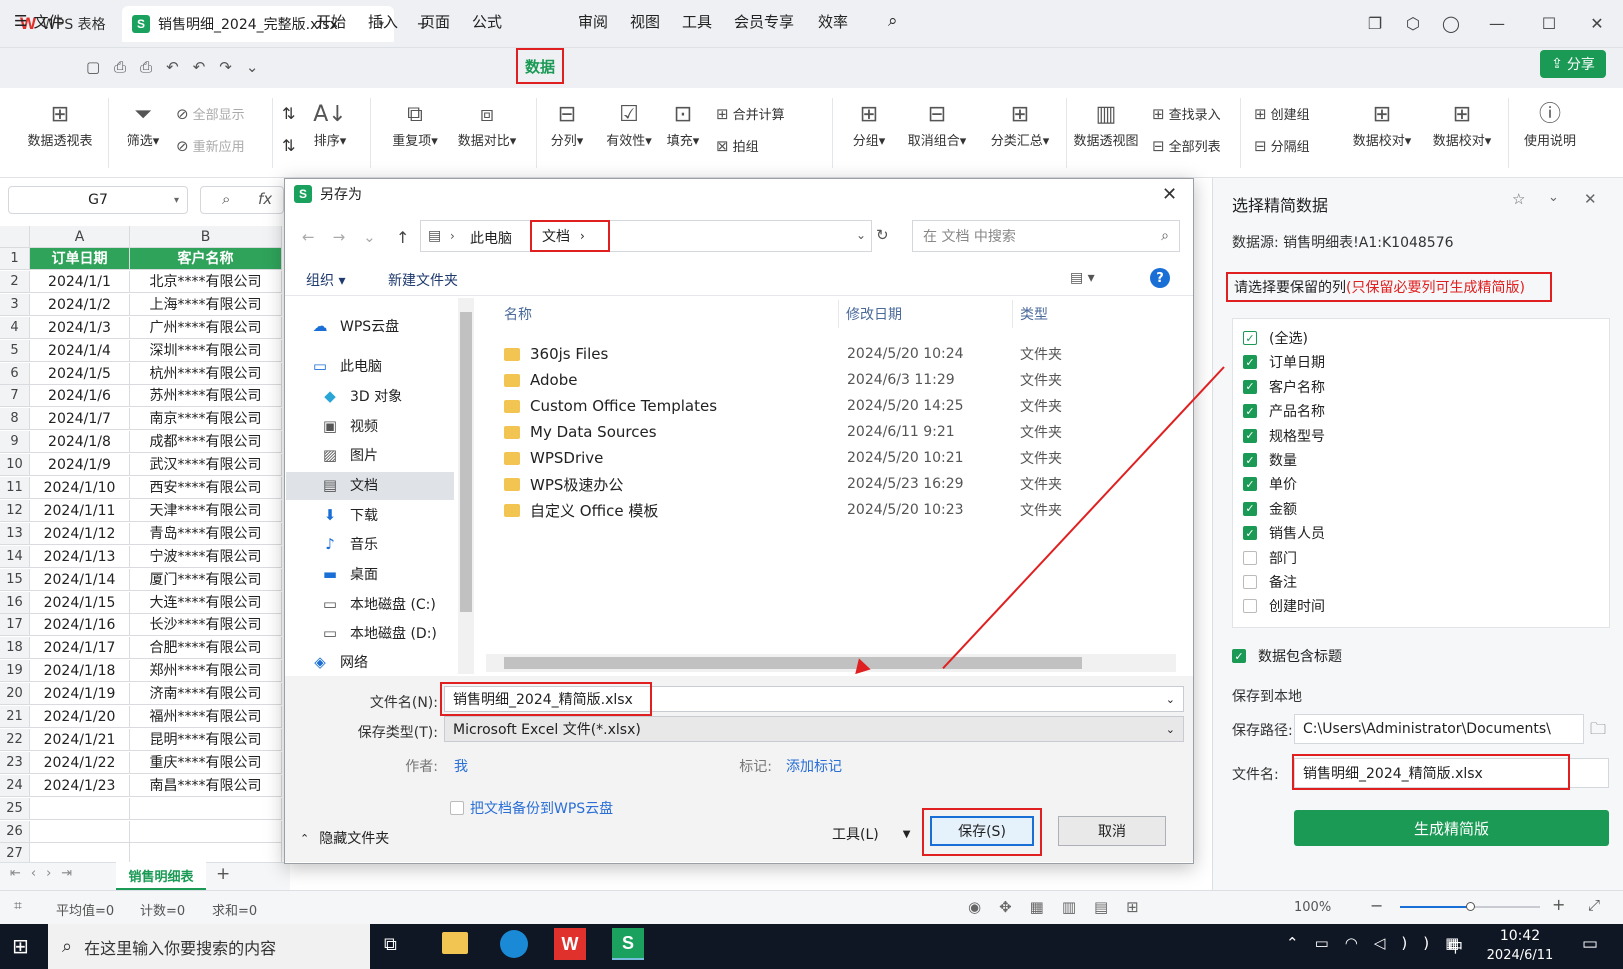 The height and width of the screenshot is (969, 1623). I want to click on row-header: 20, so click(15, 694).